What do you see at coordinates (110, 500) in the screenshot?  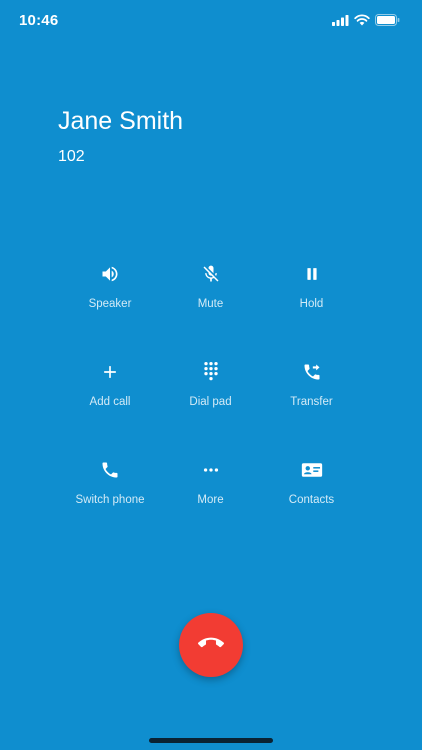 I see `switch-phone-label: Switch phone` at bounding box center [110, 500].